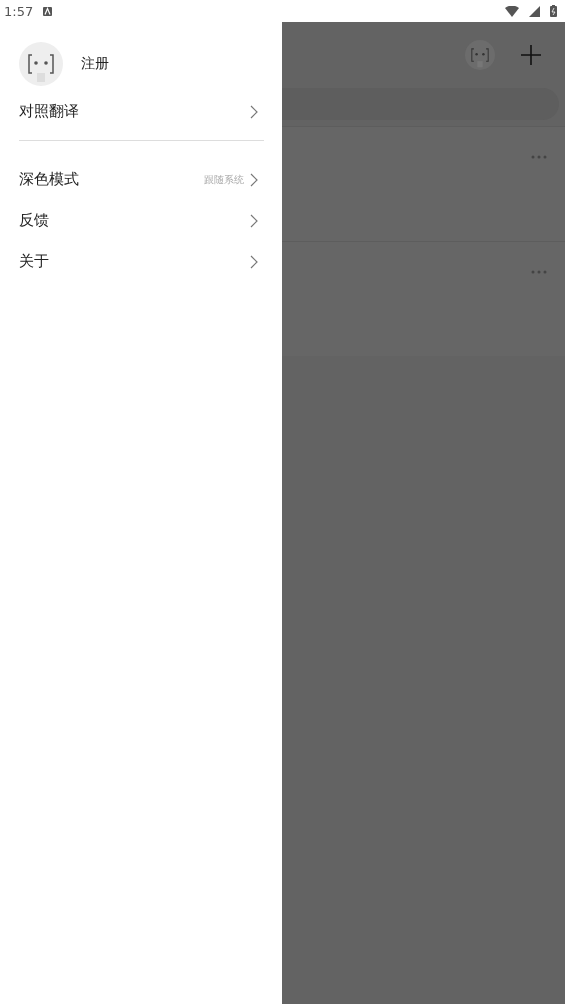 The width and height of the screenshot is (565, 1004). Describe the element at coordinates (531, 55) in the screenshot. I see `add-icon` at that location.